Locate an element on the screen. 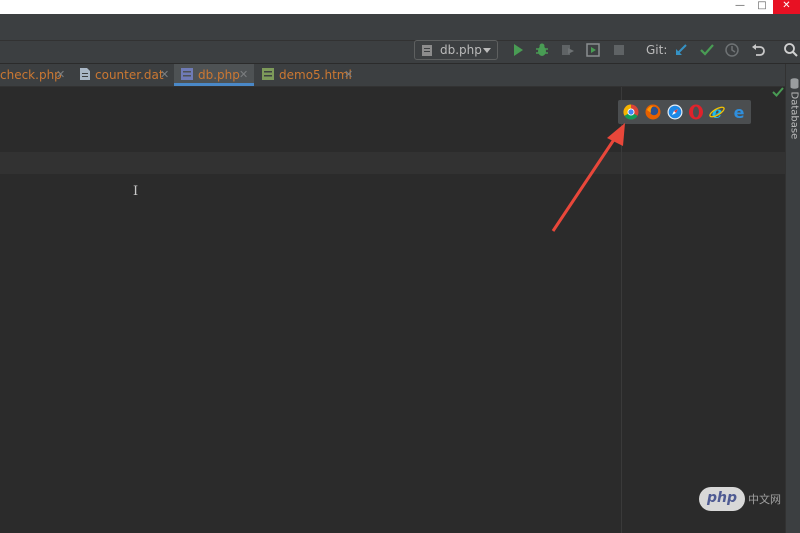 The image size is (800, 533). inspection-ok-icon is located at coordinates (778, 92).